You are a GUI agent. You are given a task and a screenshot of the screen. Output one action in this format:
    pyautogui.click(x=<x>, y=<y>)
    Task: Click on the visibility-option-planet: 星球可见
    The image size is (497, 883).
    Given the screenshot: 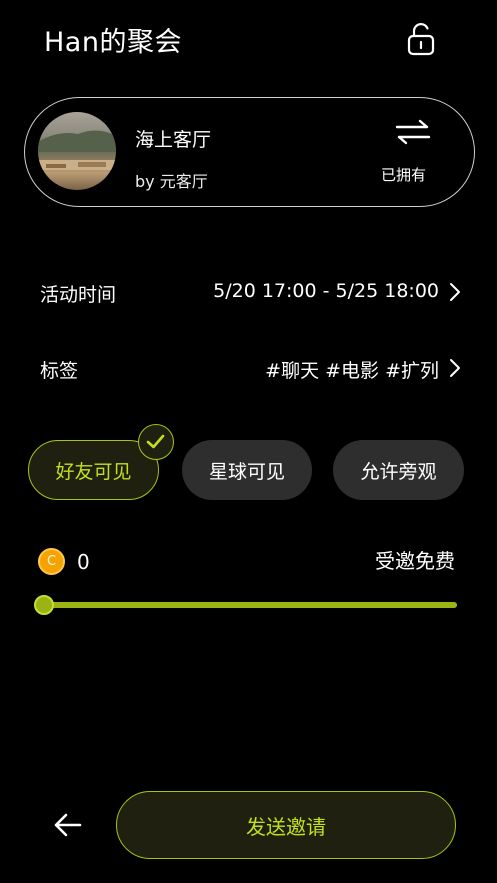 What is the action you would take?
    pyautogui.click(x=247, y=470)
    